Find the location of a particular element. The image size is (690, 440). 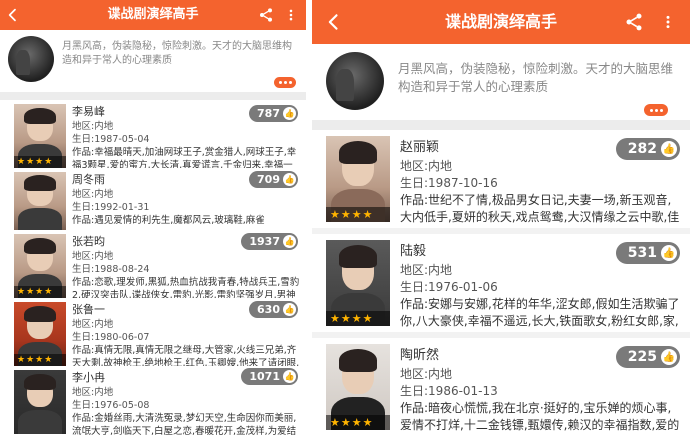

like-count: 630 is located at coordinates (268, 309).